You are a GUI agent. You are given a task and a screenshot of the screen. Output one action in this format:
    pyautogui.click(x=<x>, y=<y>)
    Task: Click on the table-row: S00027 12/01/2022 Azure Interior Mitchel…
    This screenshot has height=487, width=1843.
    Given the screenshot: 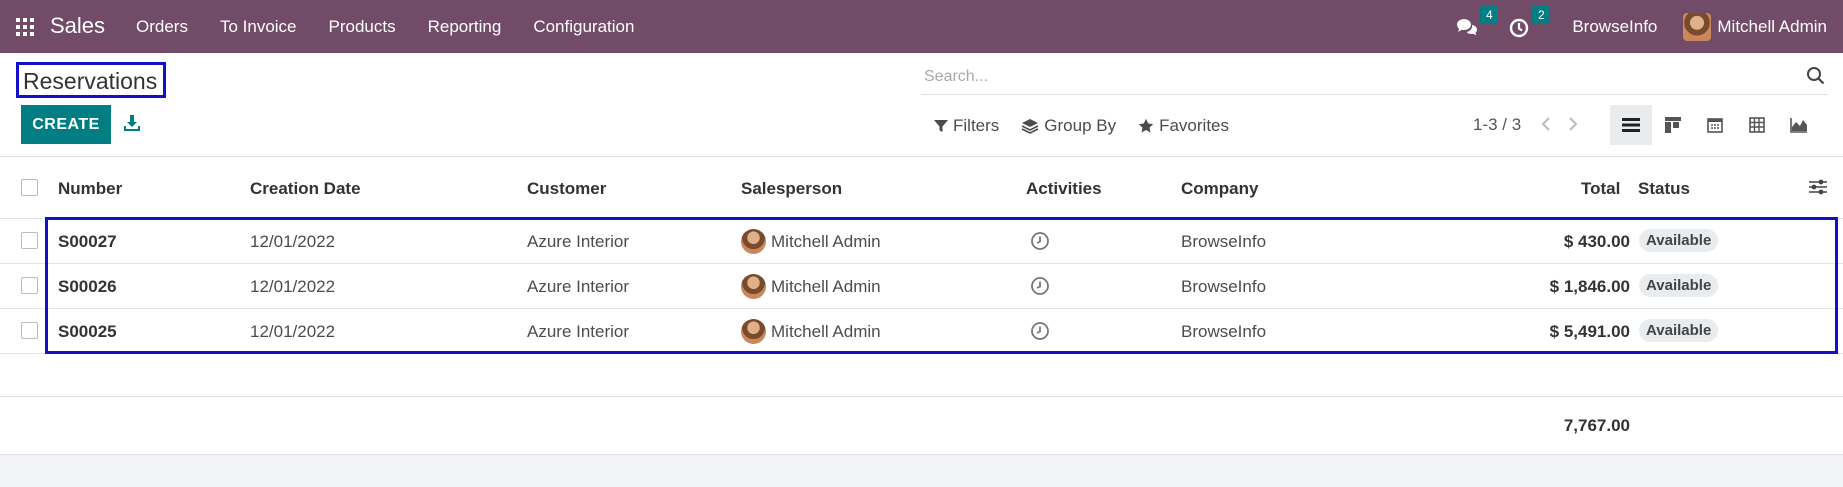 What is the action you would take?
    pyautogui.click(x=921, y=241)
    